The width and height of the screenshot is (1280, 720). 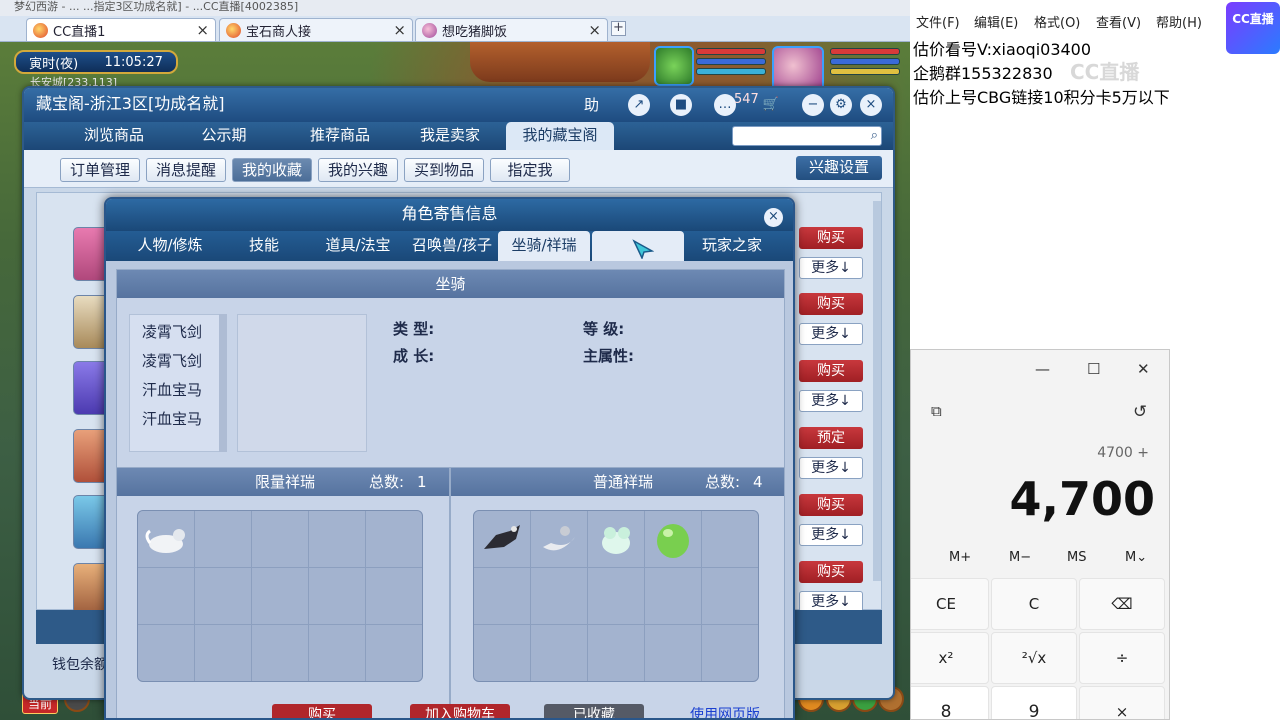 I want to click on list-scrollbar, so click(x=877, y=391).